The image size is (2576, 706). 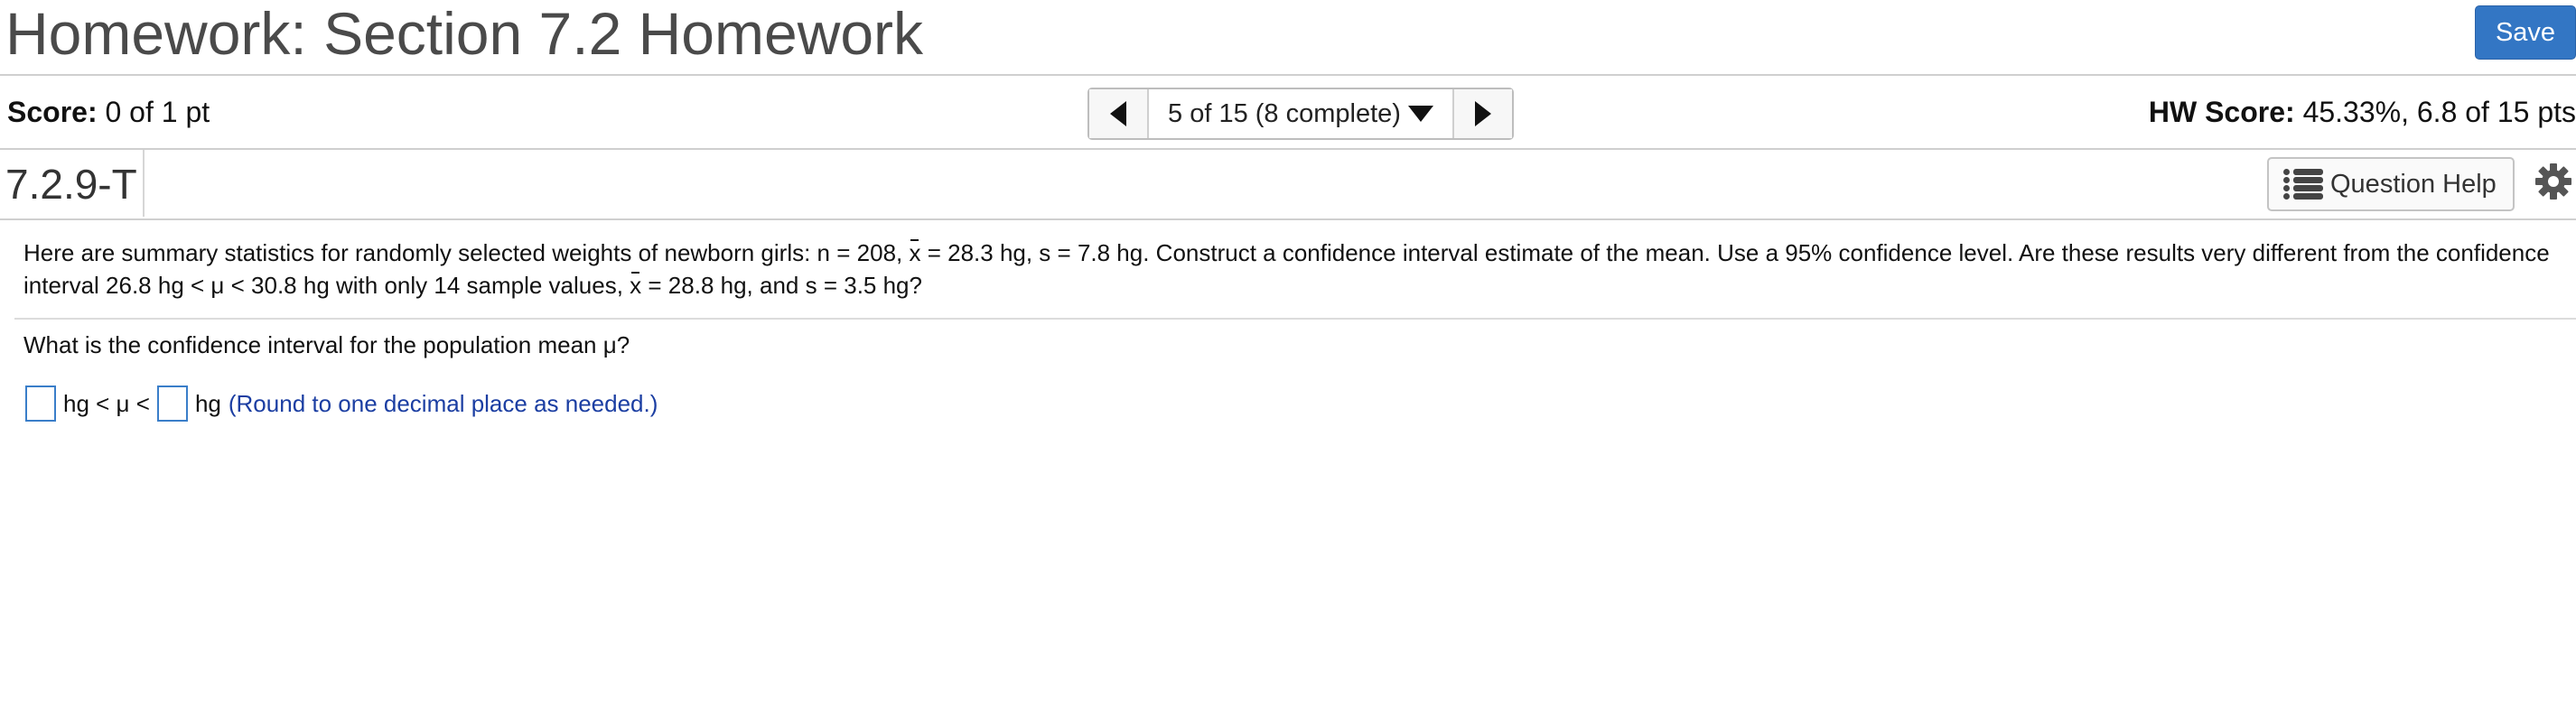 What do you see at coordinates (2303, 184) in the screenshot?
I see `list-icon` at bounding box center [2303, 184].